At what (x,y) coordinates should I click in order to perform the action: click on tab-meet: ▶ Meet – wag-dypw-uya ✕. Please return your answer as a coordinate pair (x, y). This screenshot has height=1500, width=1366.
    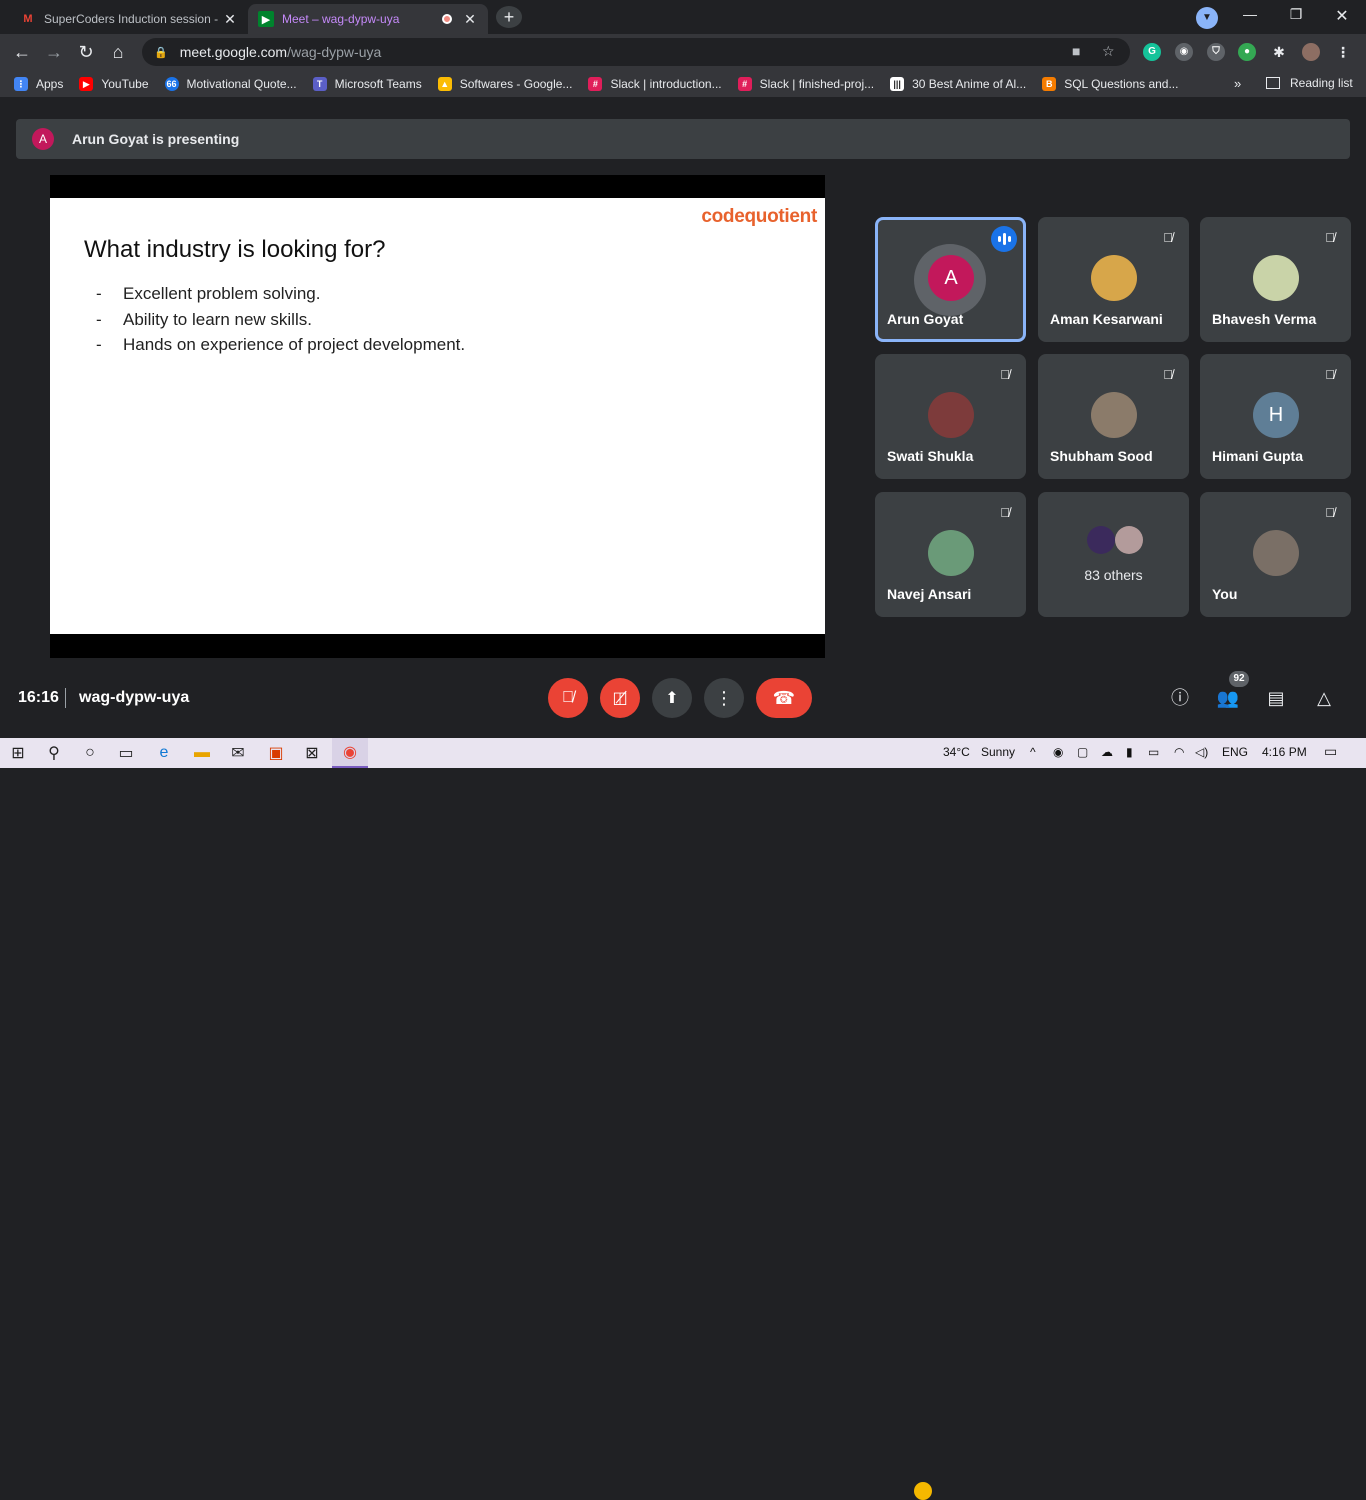
    Looking at the image, I should click on (368, 19).